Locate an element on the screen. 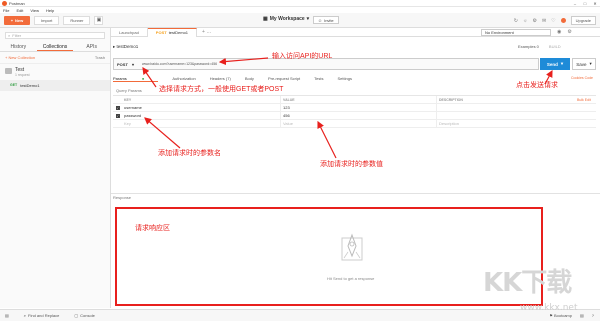 This screenshot has width=600, height=321. eye-icon: ◉ is located at coordinates (559, 32).